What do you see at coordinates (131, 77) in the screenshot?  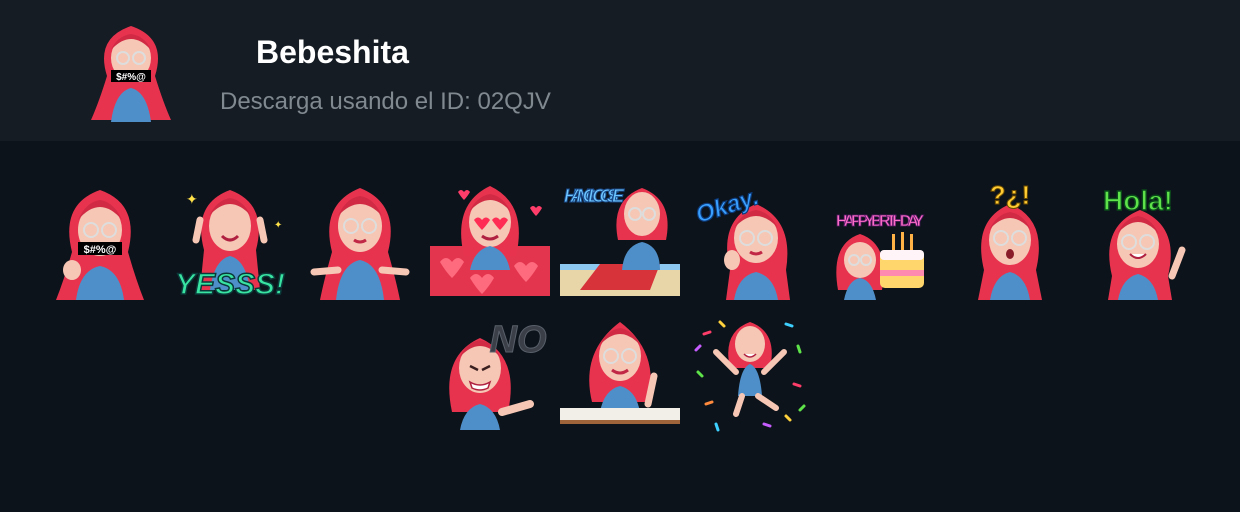 I see `censor-bar-text: $#%@` at bounding box center [131, 77].